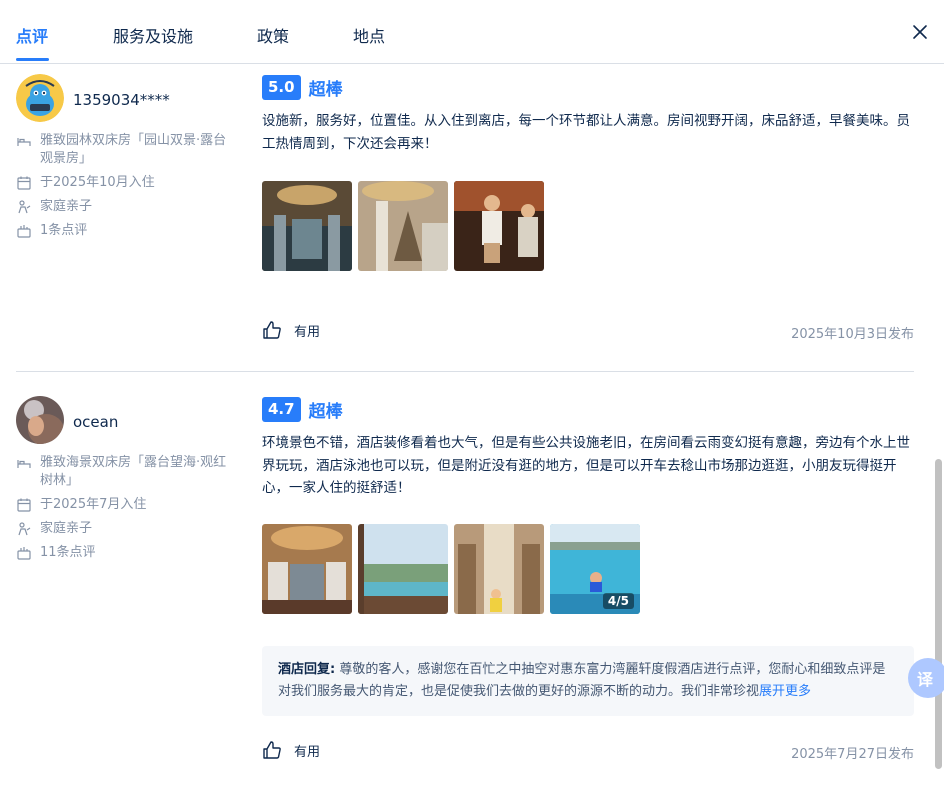 This screenshot has width=944, height=791. I want to click on checkin-date: 于2025年10月入住, so click(97, 182).